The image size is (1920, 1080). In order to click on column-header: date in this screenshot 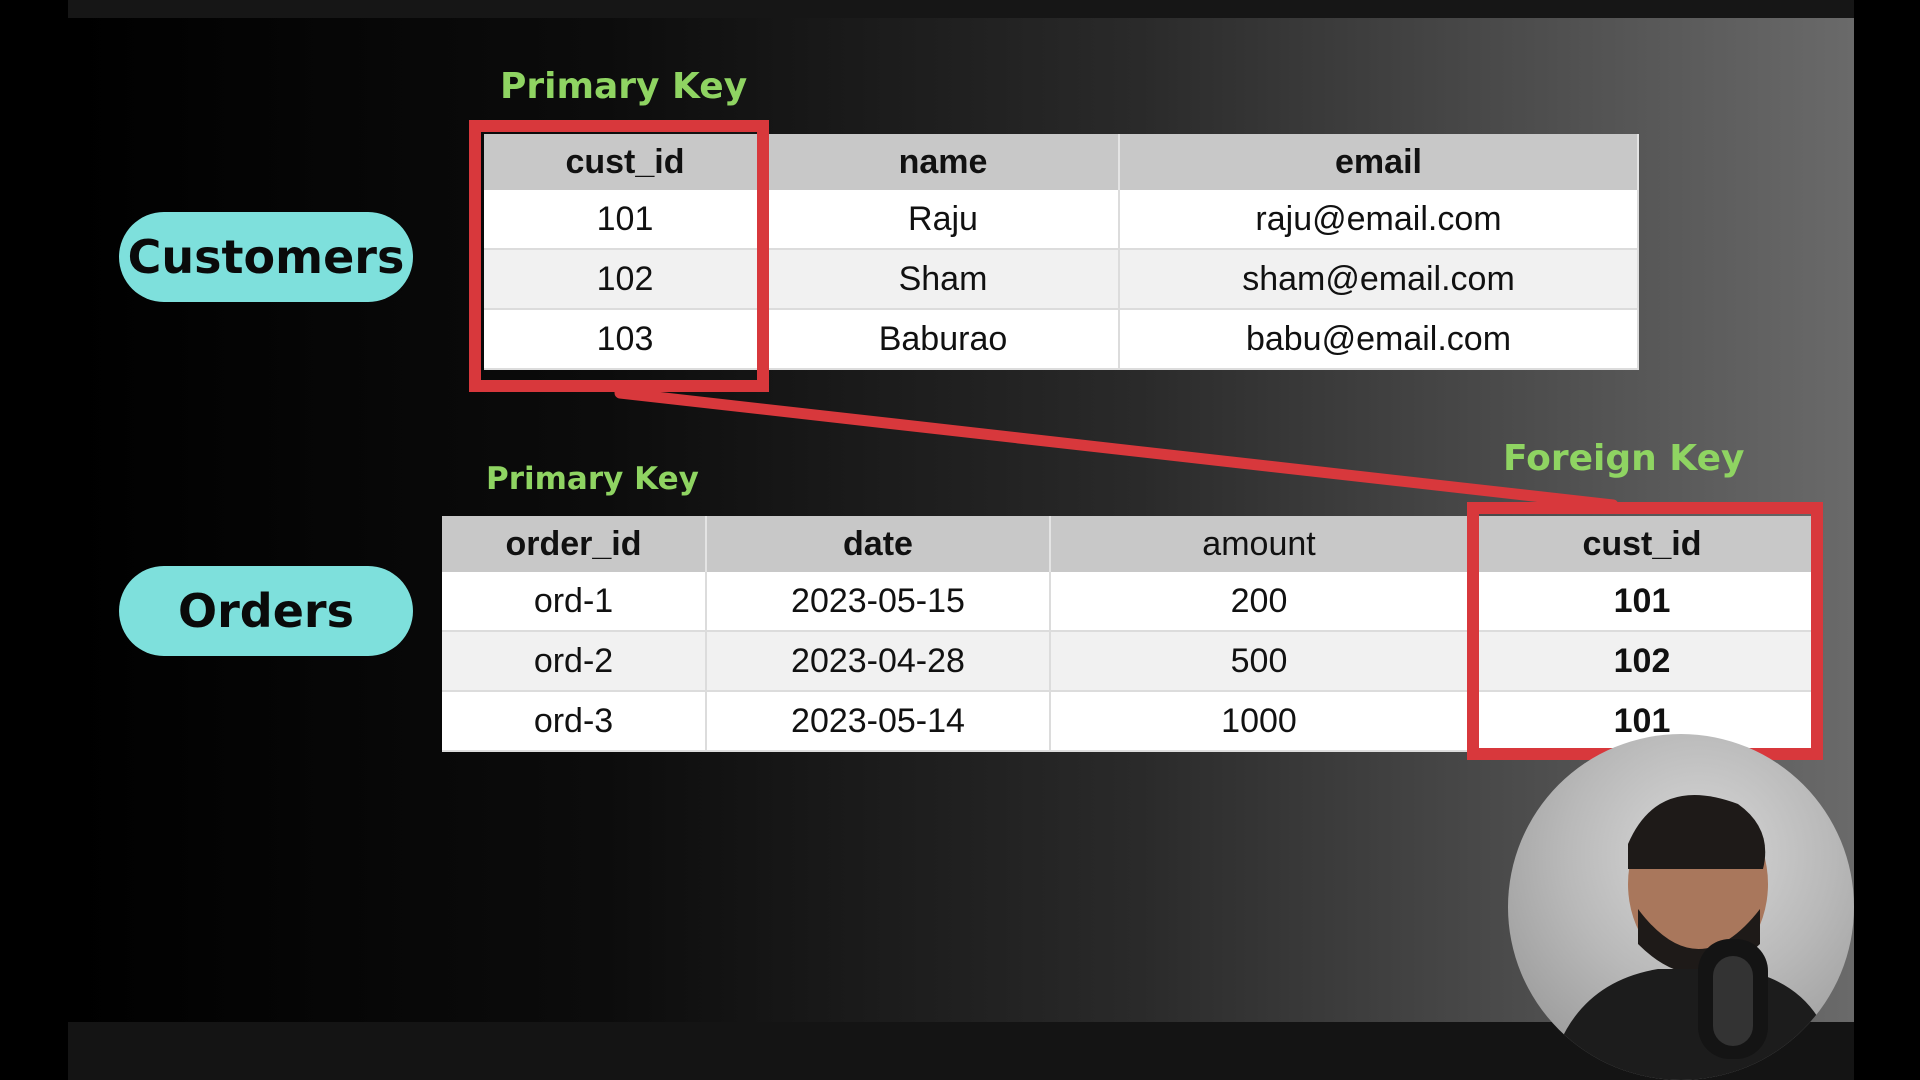, I will do `click(878, 544)`.